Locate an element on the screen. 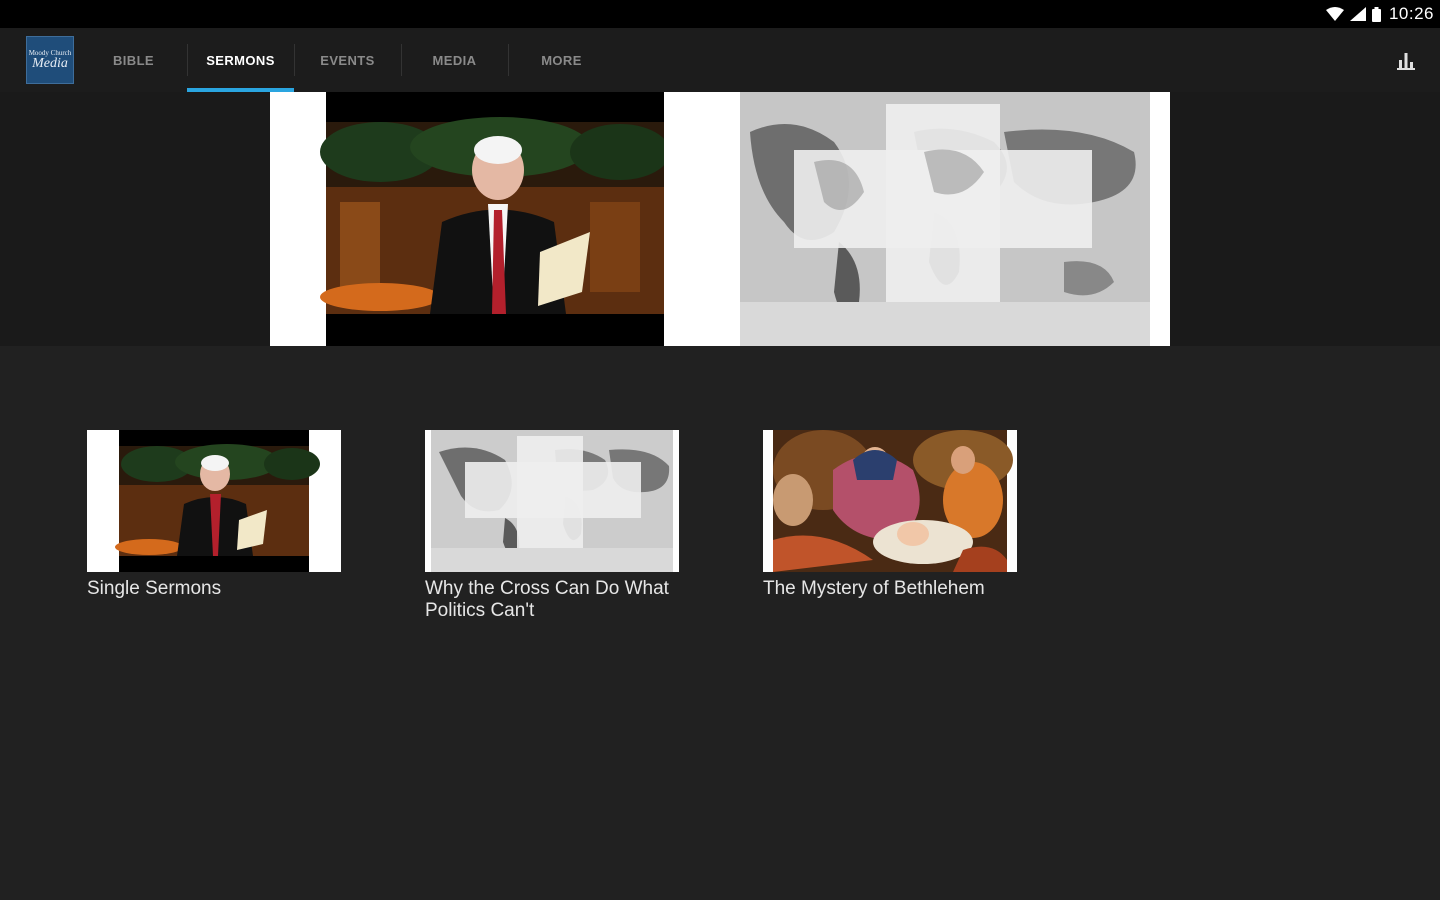 Image resolution: width=1440 pixels, height=900 pixels. tab-bible: BIBLE is located at coordinates (133, 60).